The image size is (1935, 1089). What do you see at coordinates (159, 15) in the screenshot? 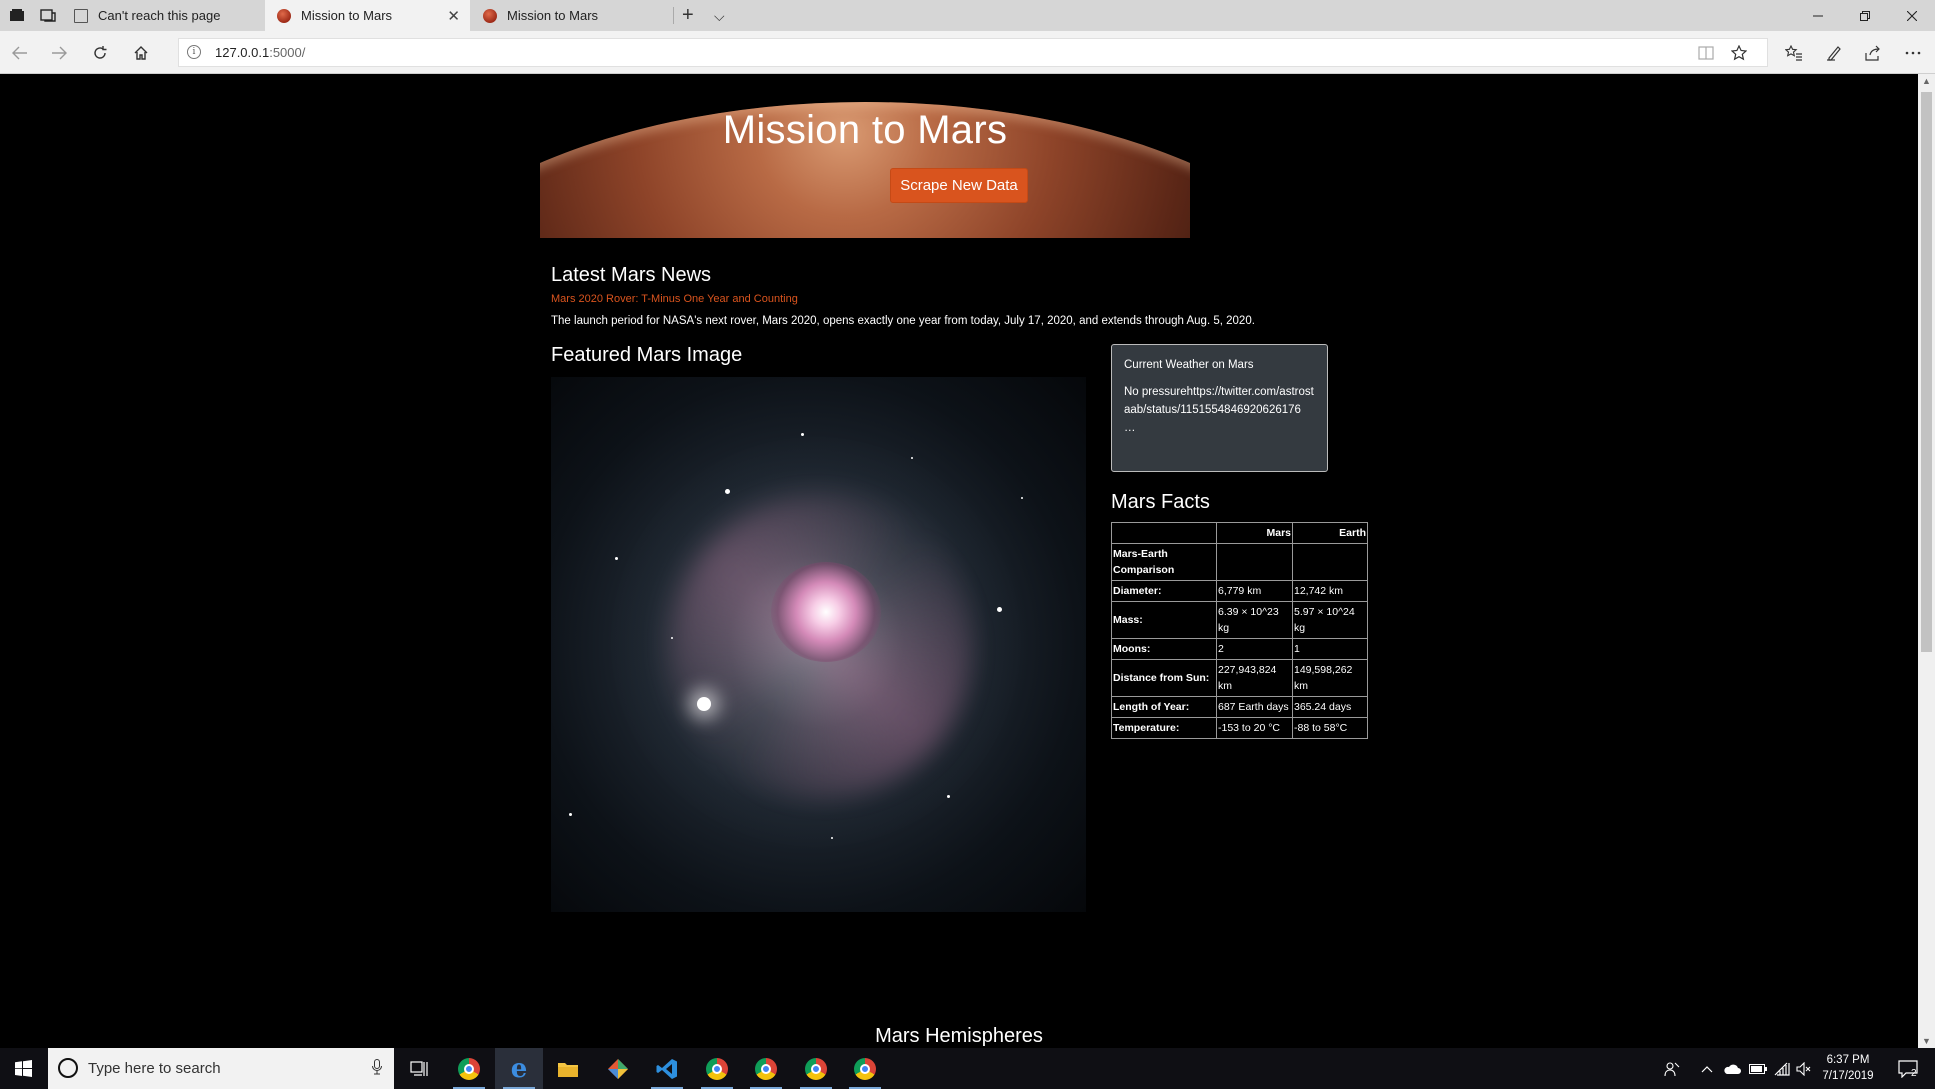
I see `tab-label: Can't reach this page` at bounding box center [159, 15].